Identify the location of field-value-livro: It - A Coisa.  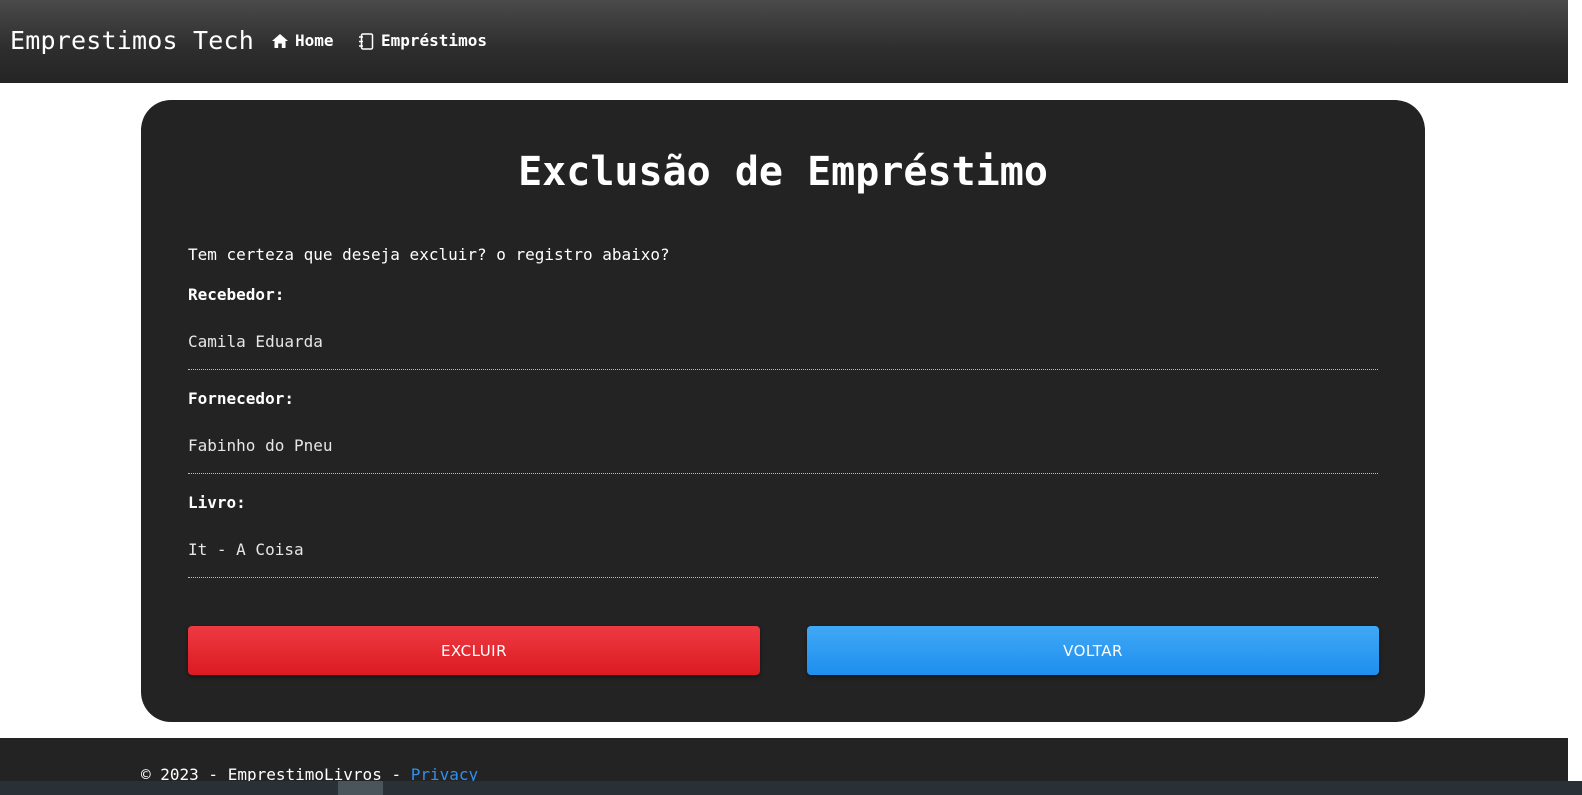
(246, 549).